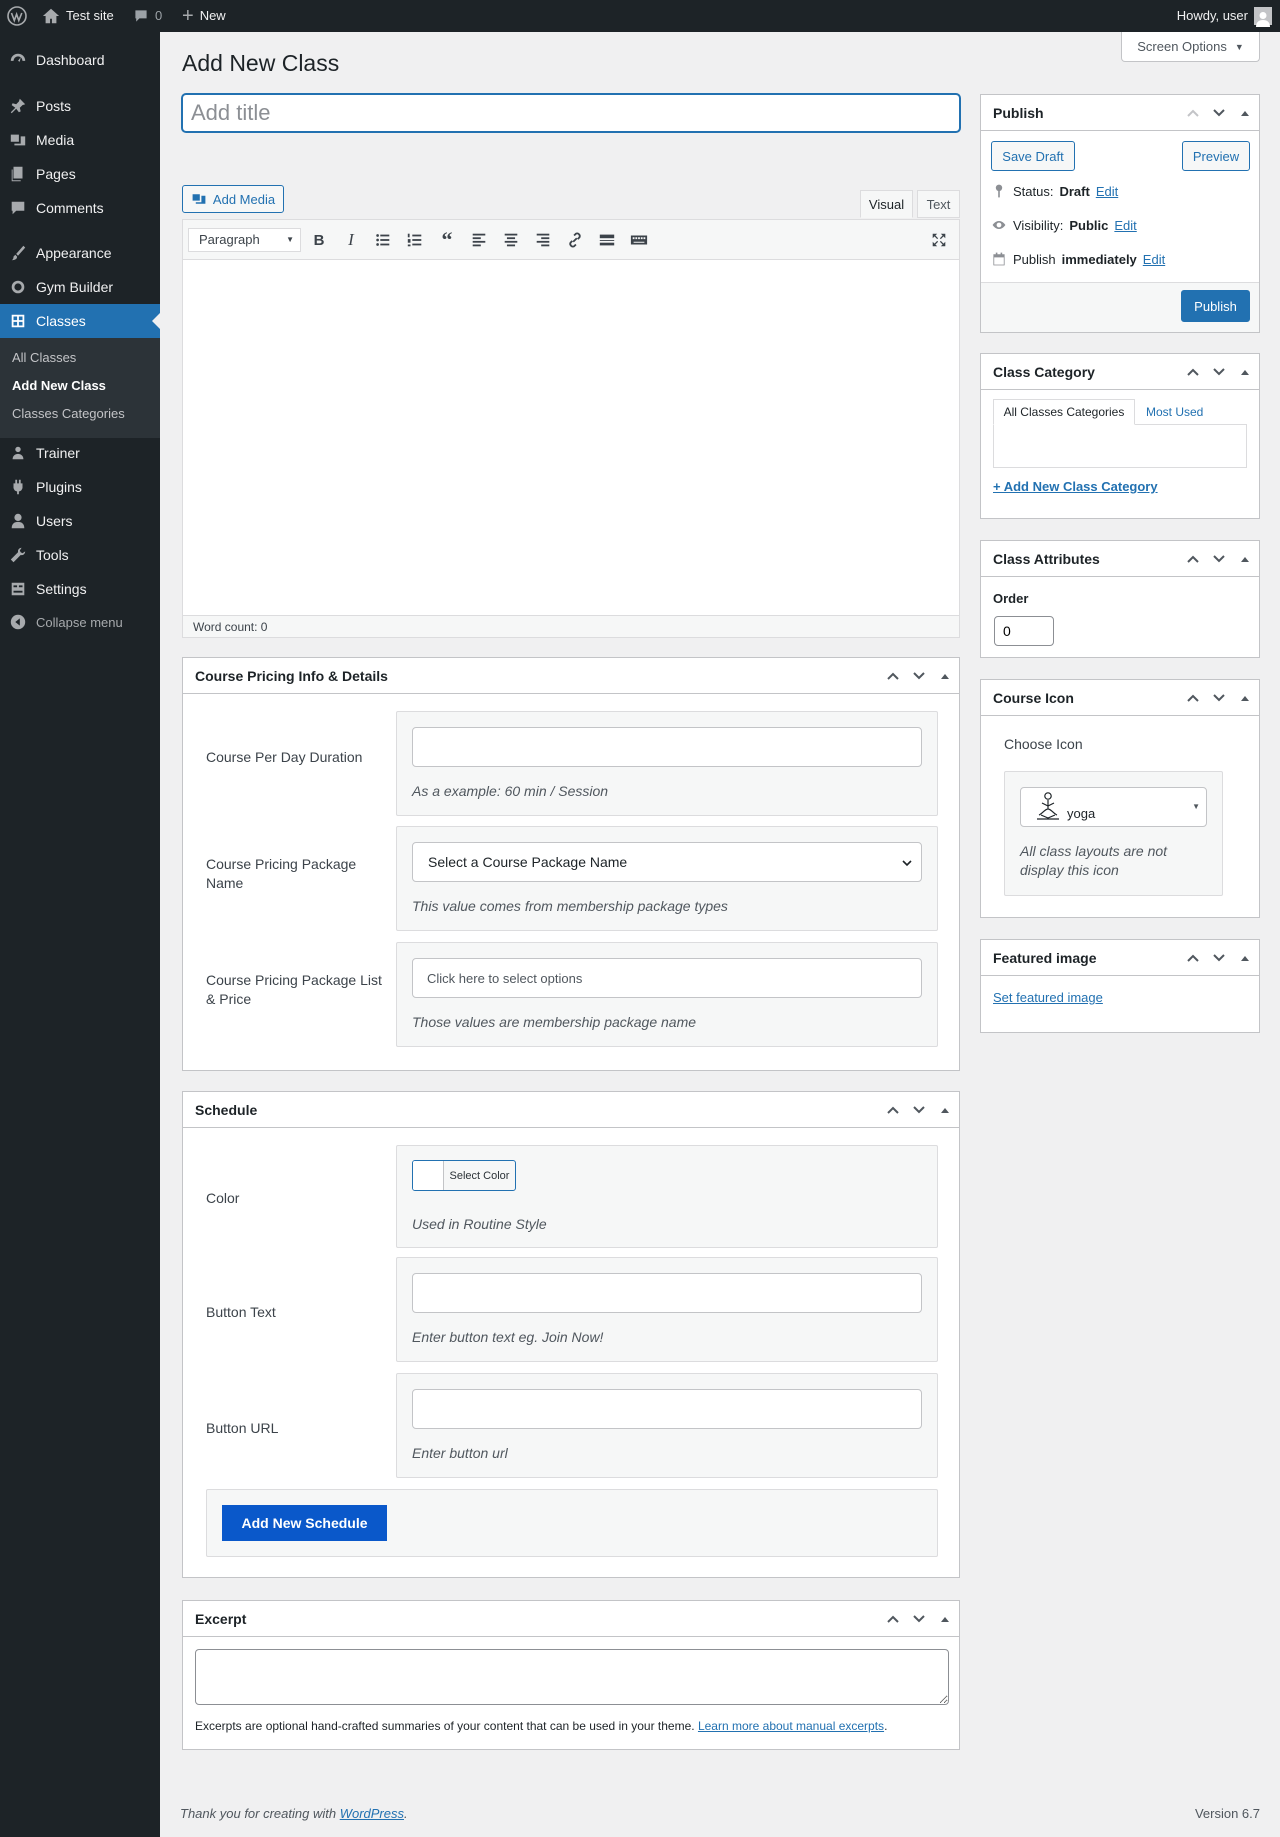  Describe the element at coordinates (571, 1619) in the screenshot. I see `postbox-header: Excerpt` at that location.